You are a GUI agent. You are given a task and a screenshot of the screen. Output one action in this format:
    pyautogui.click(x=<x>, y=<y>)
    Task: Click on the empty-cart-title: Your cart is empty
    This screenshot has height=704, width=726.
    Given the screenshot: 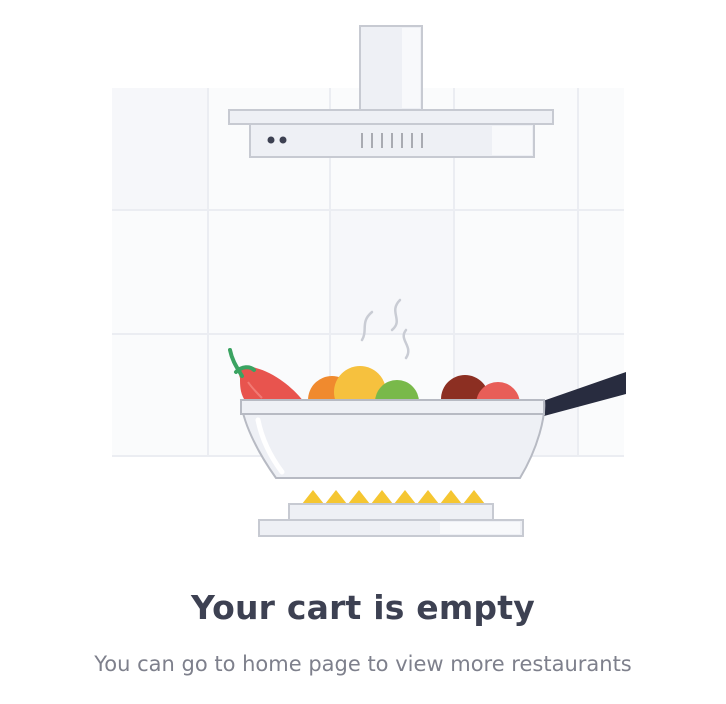 What is the action you would take?
    pyautogui.click(x=363, y=607)
    